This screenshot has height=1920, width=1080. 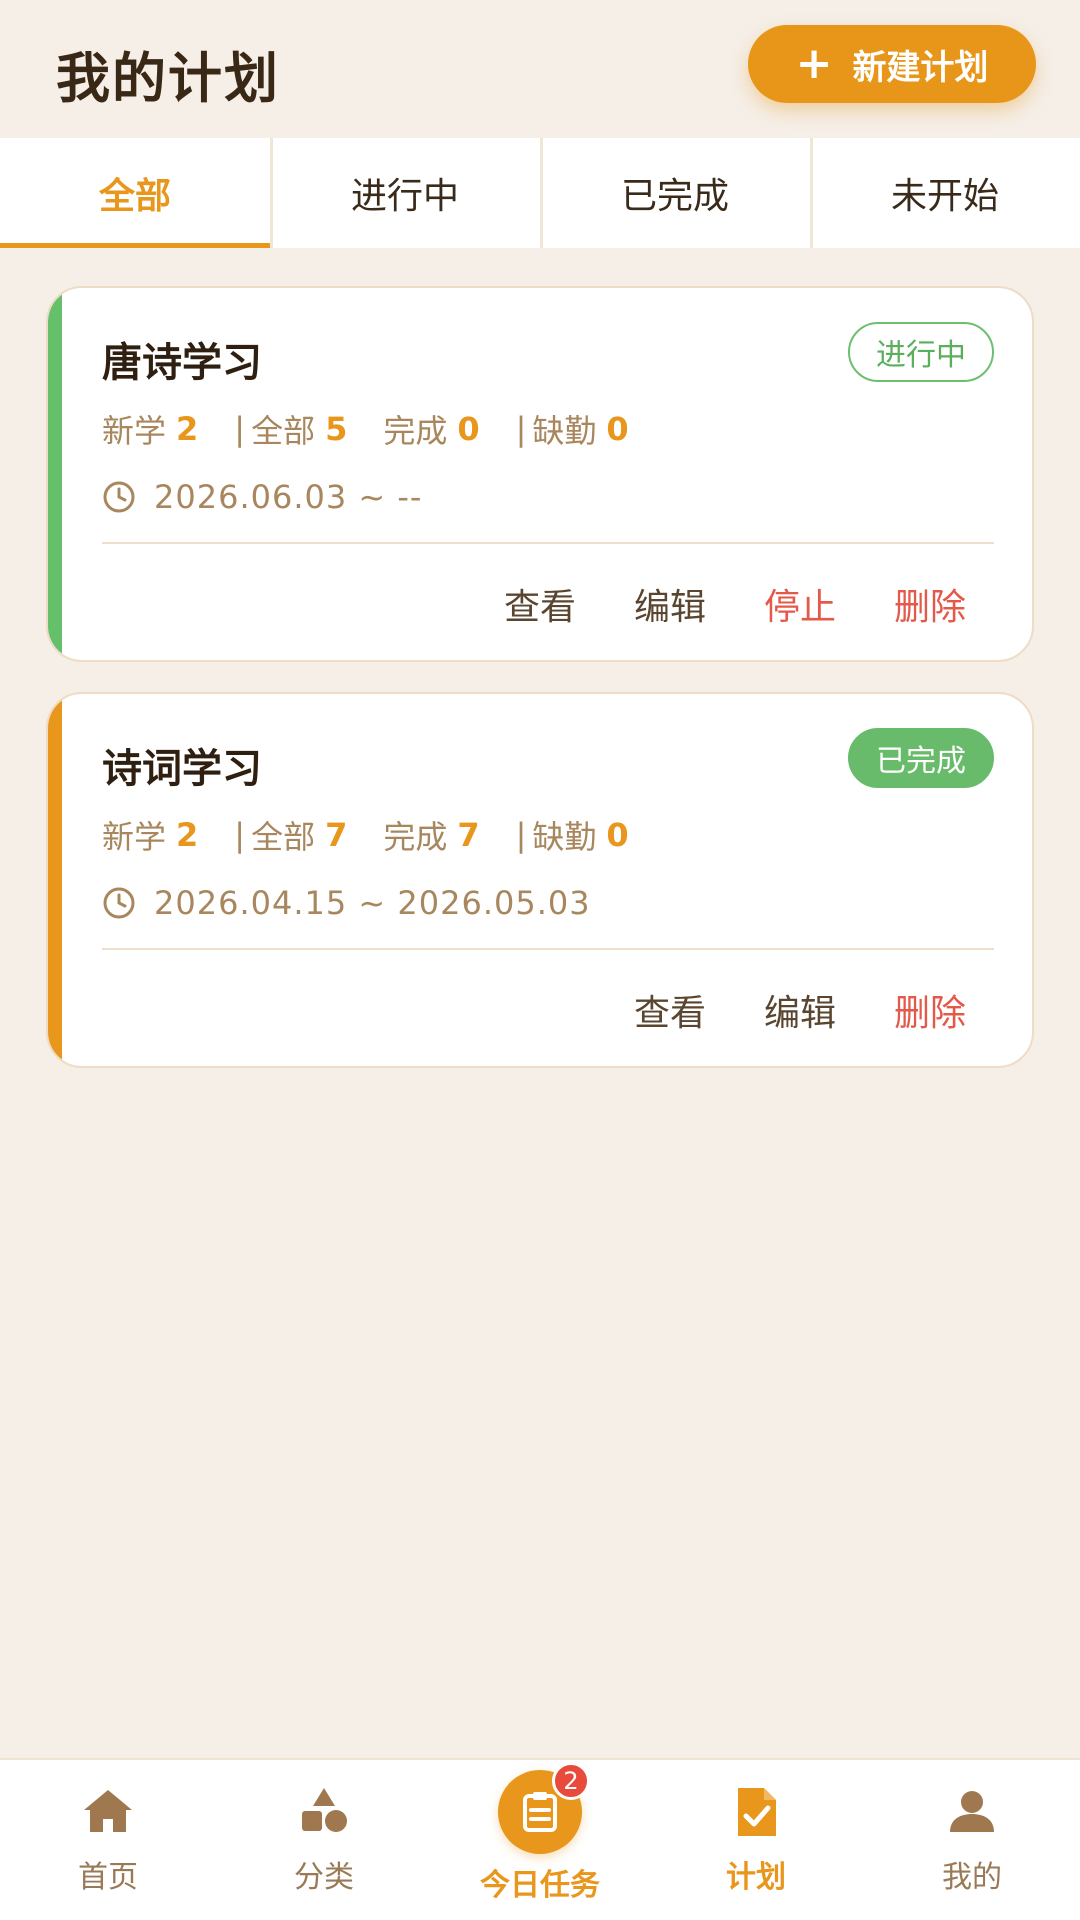 What do you see at coordinates (299, 430) in the screenshot?
I see `stat-total: 全部 5` at bounding box center [299, 430].